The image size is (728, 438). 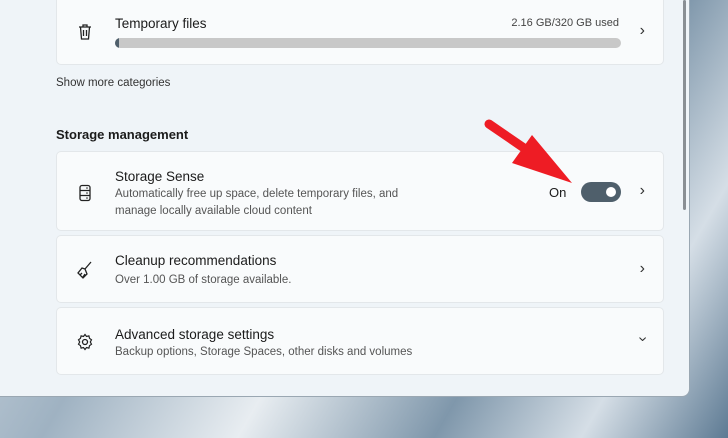 What do you see at coordinates (85, 342) in the screenshot?
I see `gear-icon` at bounding box center [85, 342].